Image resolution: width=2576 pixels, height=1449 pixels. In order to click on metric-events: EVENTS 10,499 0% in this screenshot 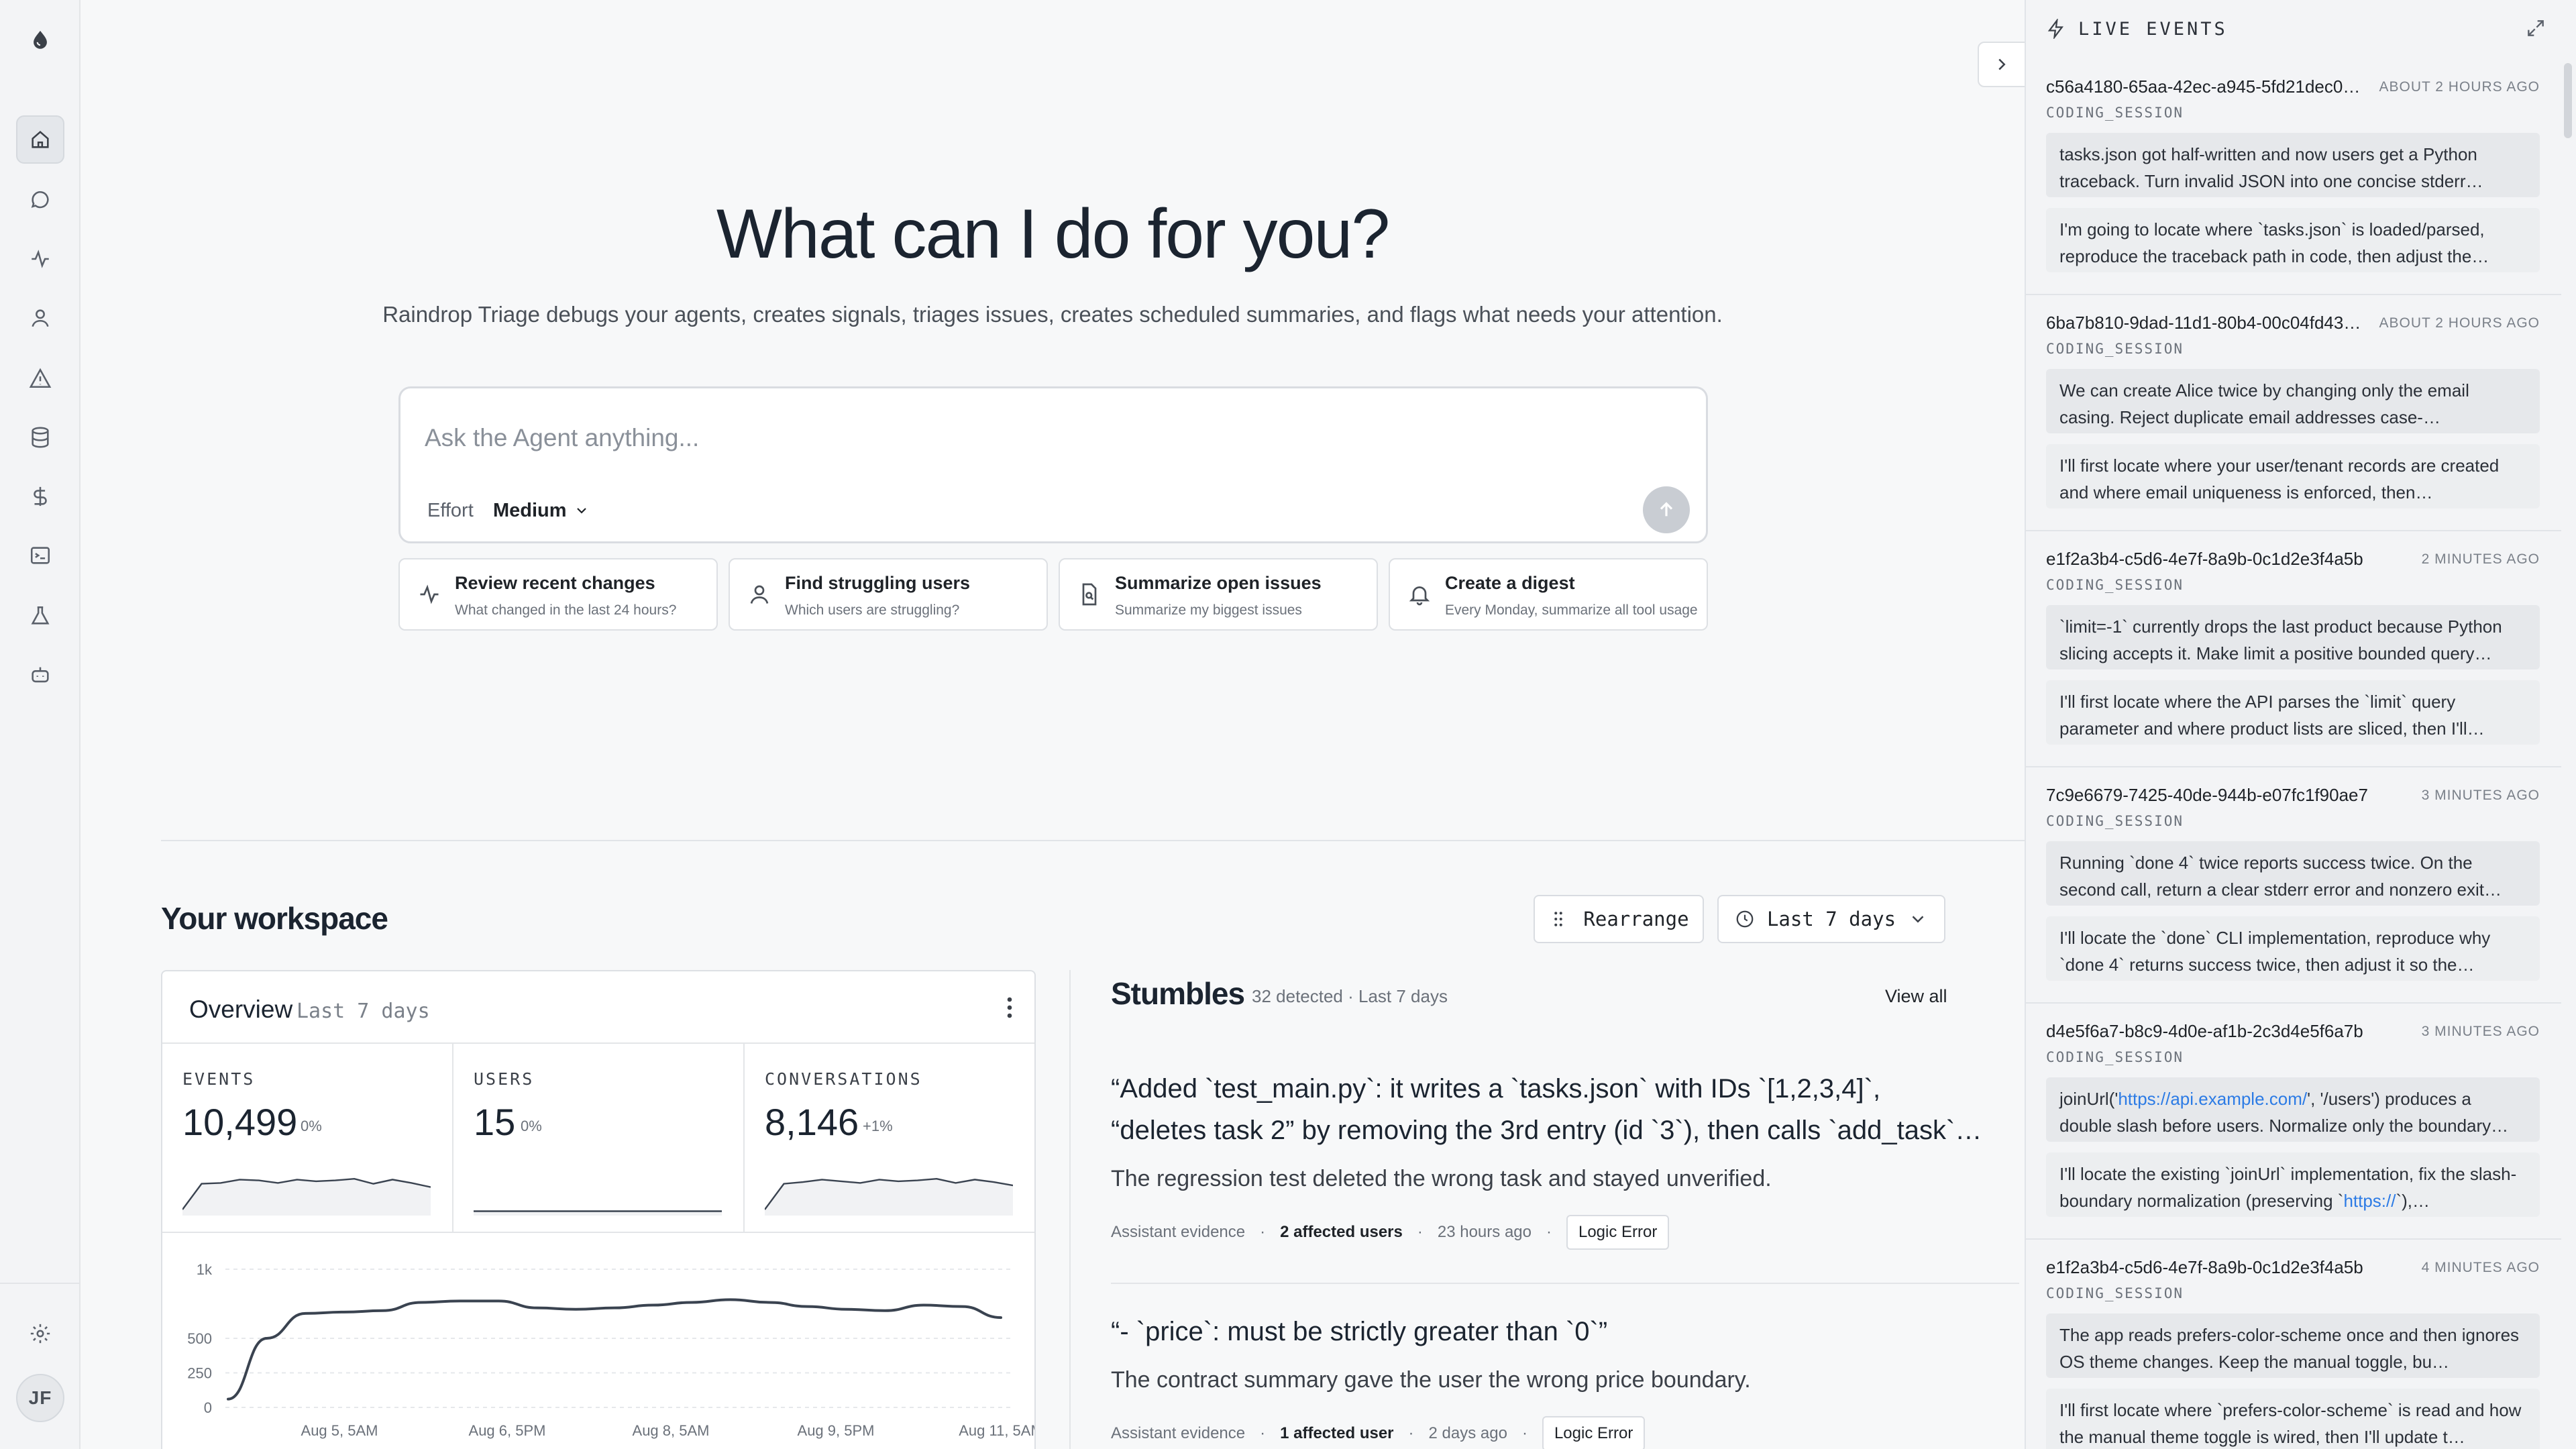, I will do `click(307, 1138)`.